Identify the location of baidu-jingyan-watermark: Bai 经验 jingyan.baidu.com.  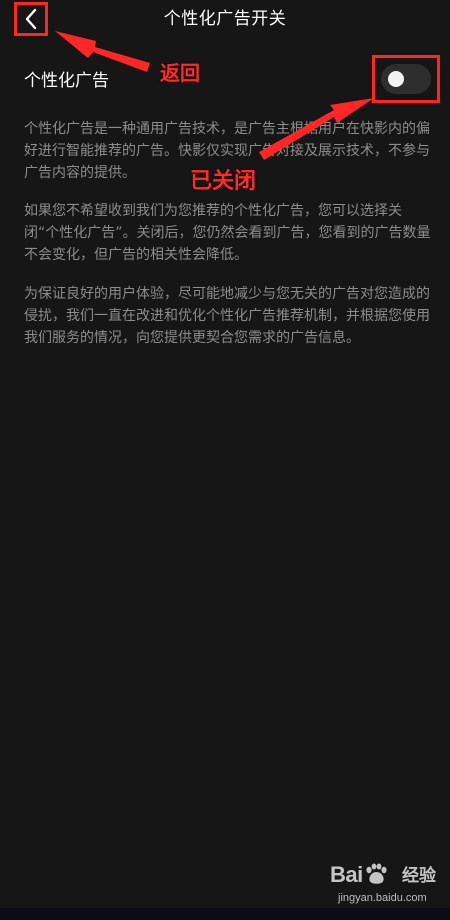
(385, 887).